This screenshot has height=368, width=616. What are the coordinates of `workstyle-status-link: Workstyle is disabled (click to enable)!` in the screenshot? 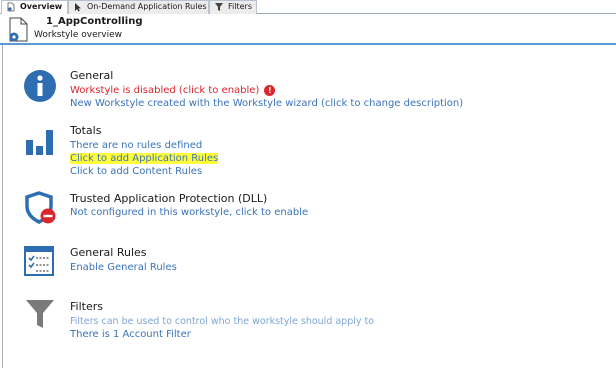 It's located at (173, 90).